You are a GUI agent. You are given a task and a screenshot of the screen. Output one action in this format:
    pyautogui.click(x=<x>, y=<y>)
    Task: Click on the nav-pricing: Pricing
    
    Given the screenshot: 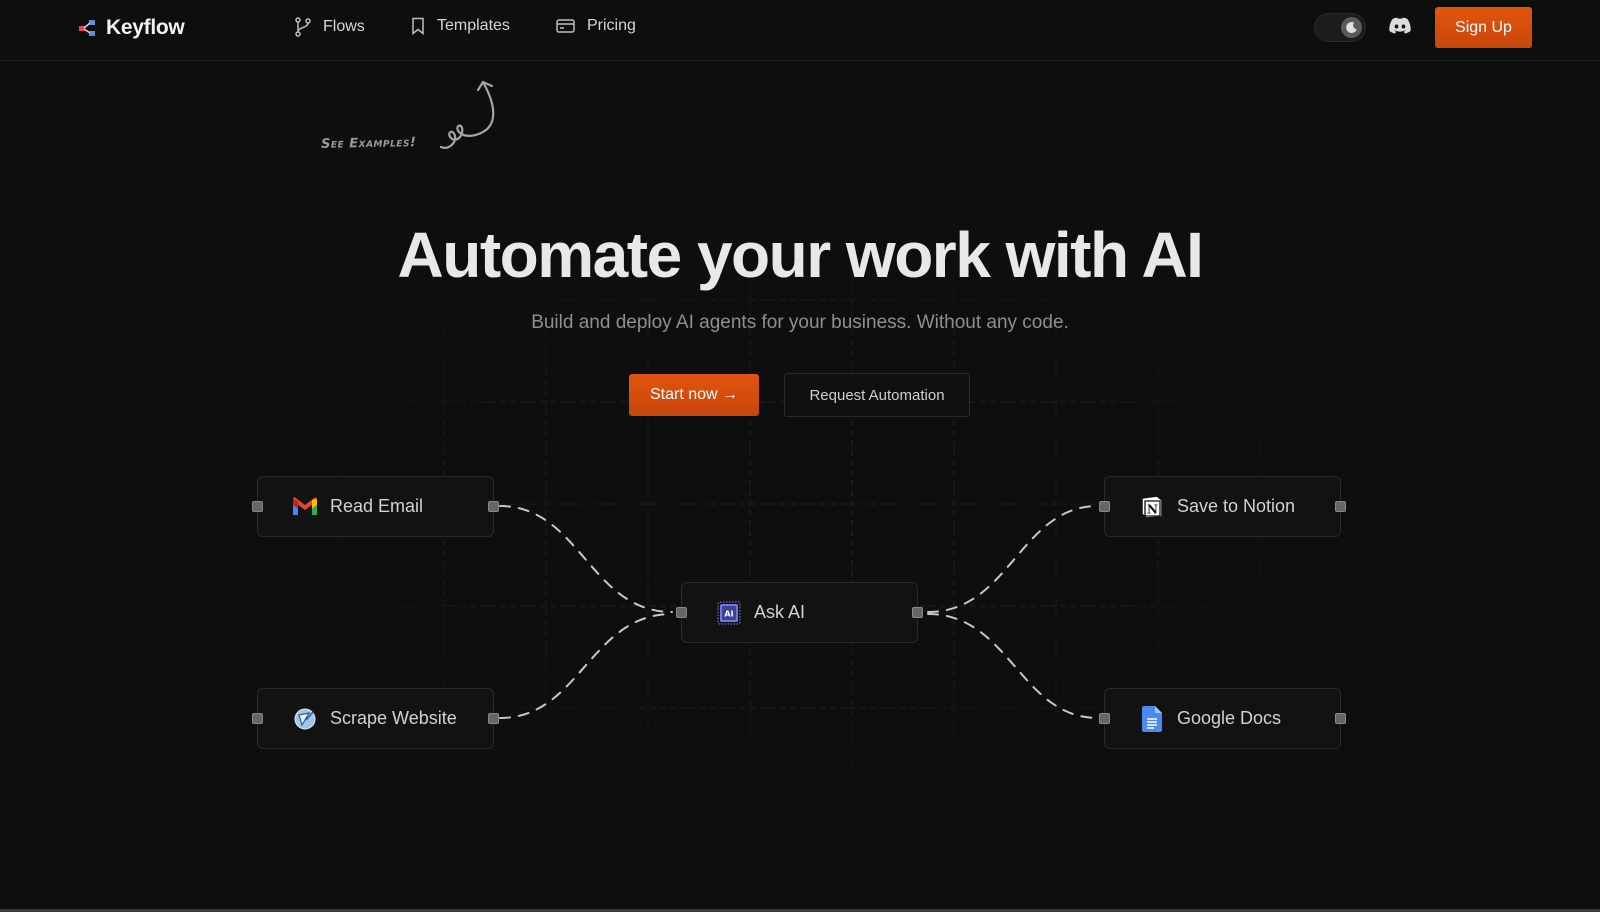 What is the action you would take?
    pyautogui.click(x=596, y=26)
    